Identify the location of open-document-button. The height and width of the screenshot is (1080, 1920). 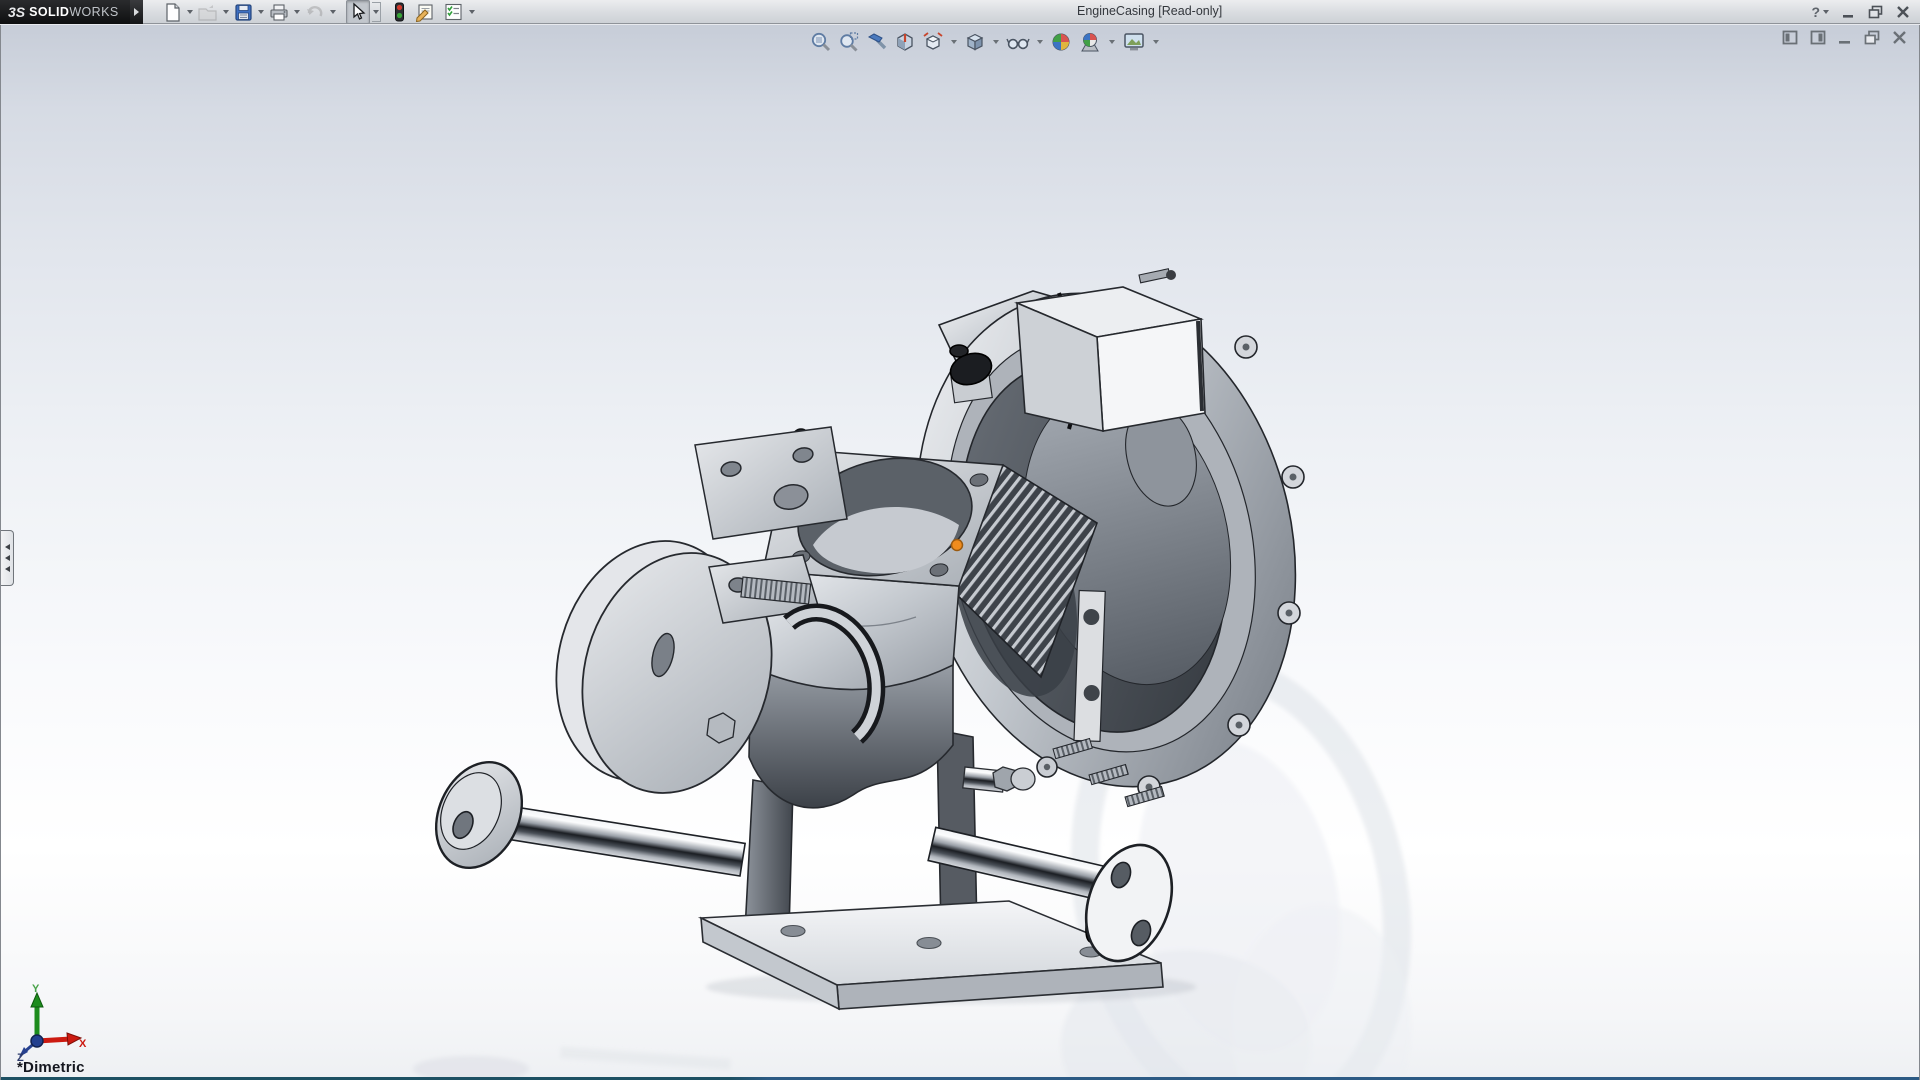
(208, 12).